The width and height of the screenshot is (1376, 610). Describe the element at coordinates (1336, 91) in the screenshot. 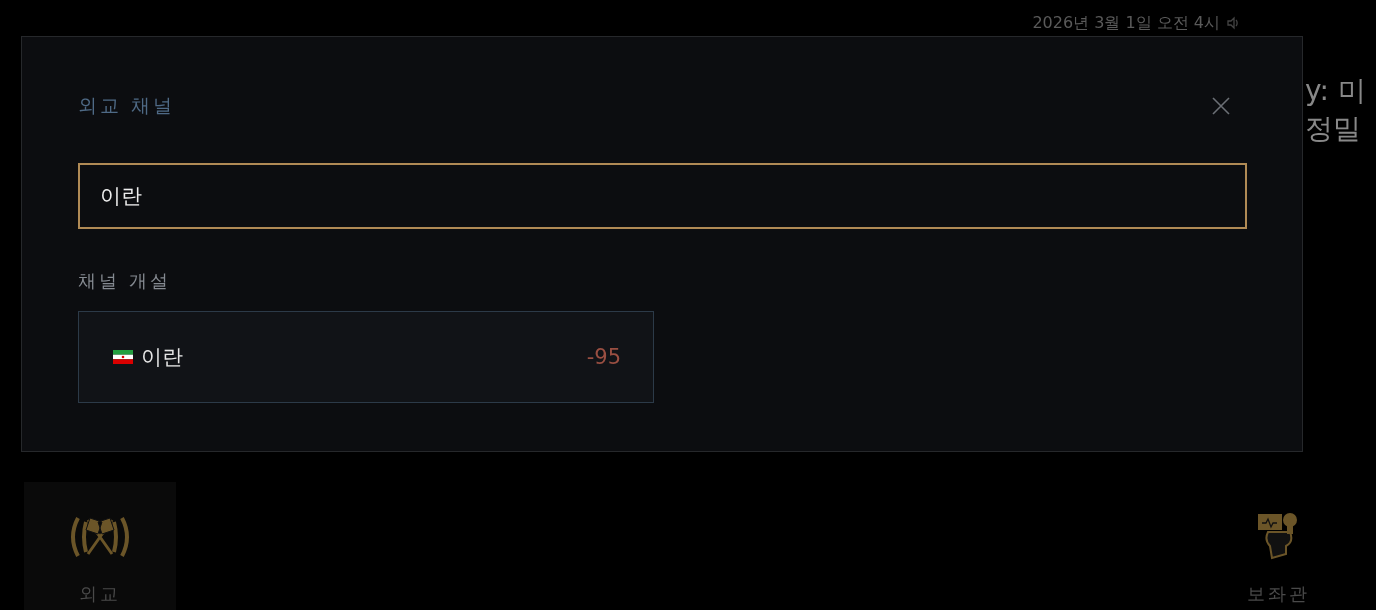

I see `headline-text: y: 미` at that location.